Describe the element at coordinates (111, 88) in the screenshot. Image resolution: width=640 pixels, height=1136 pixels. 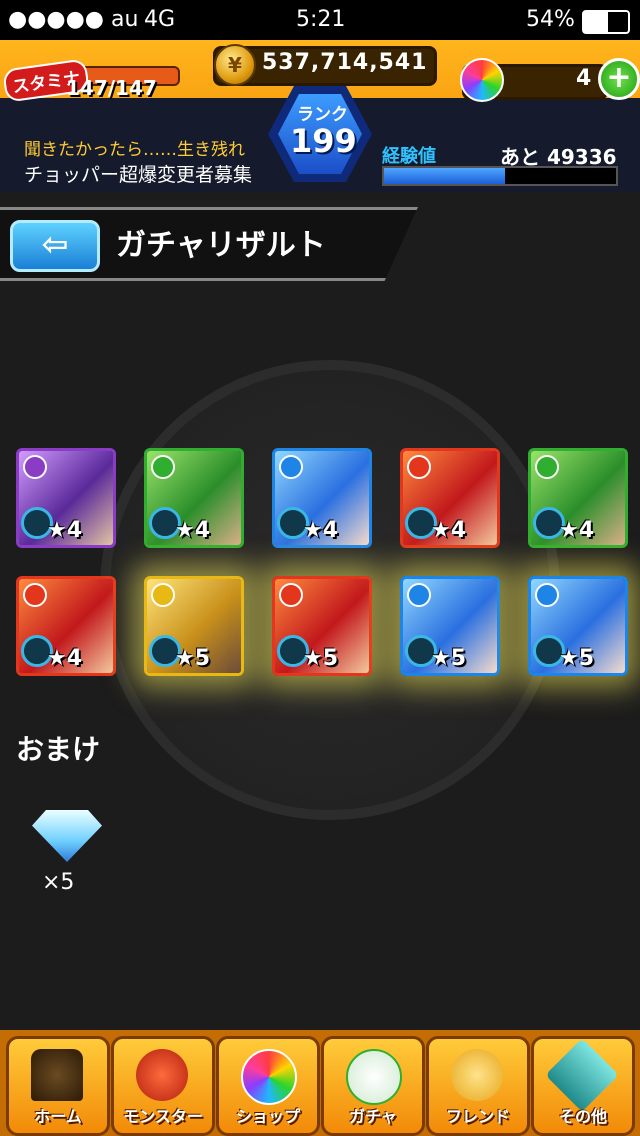
I see `stamina-value: 147/147` at that location.